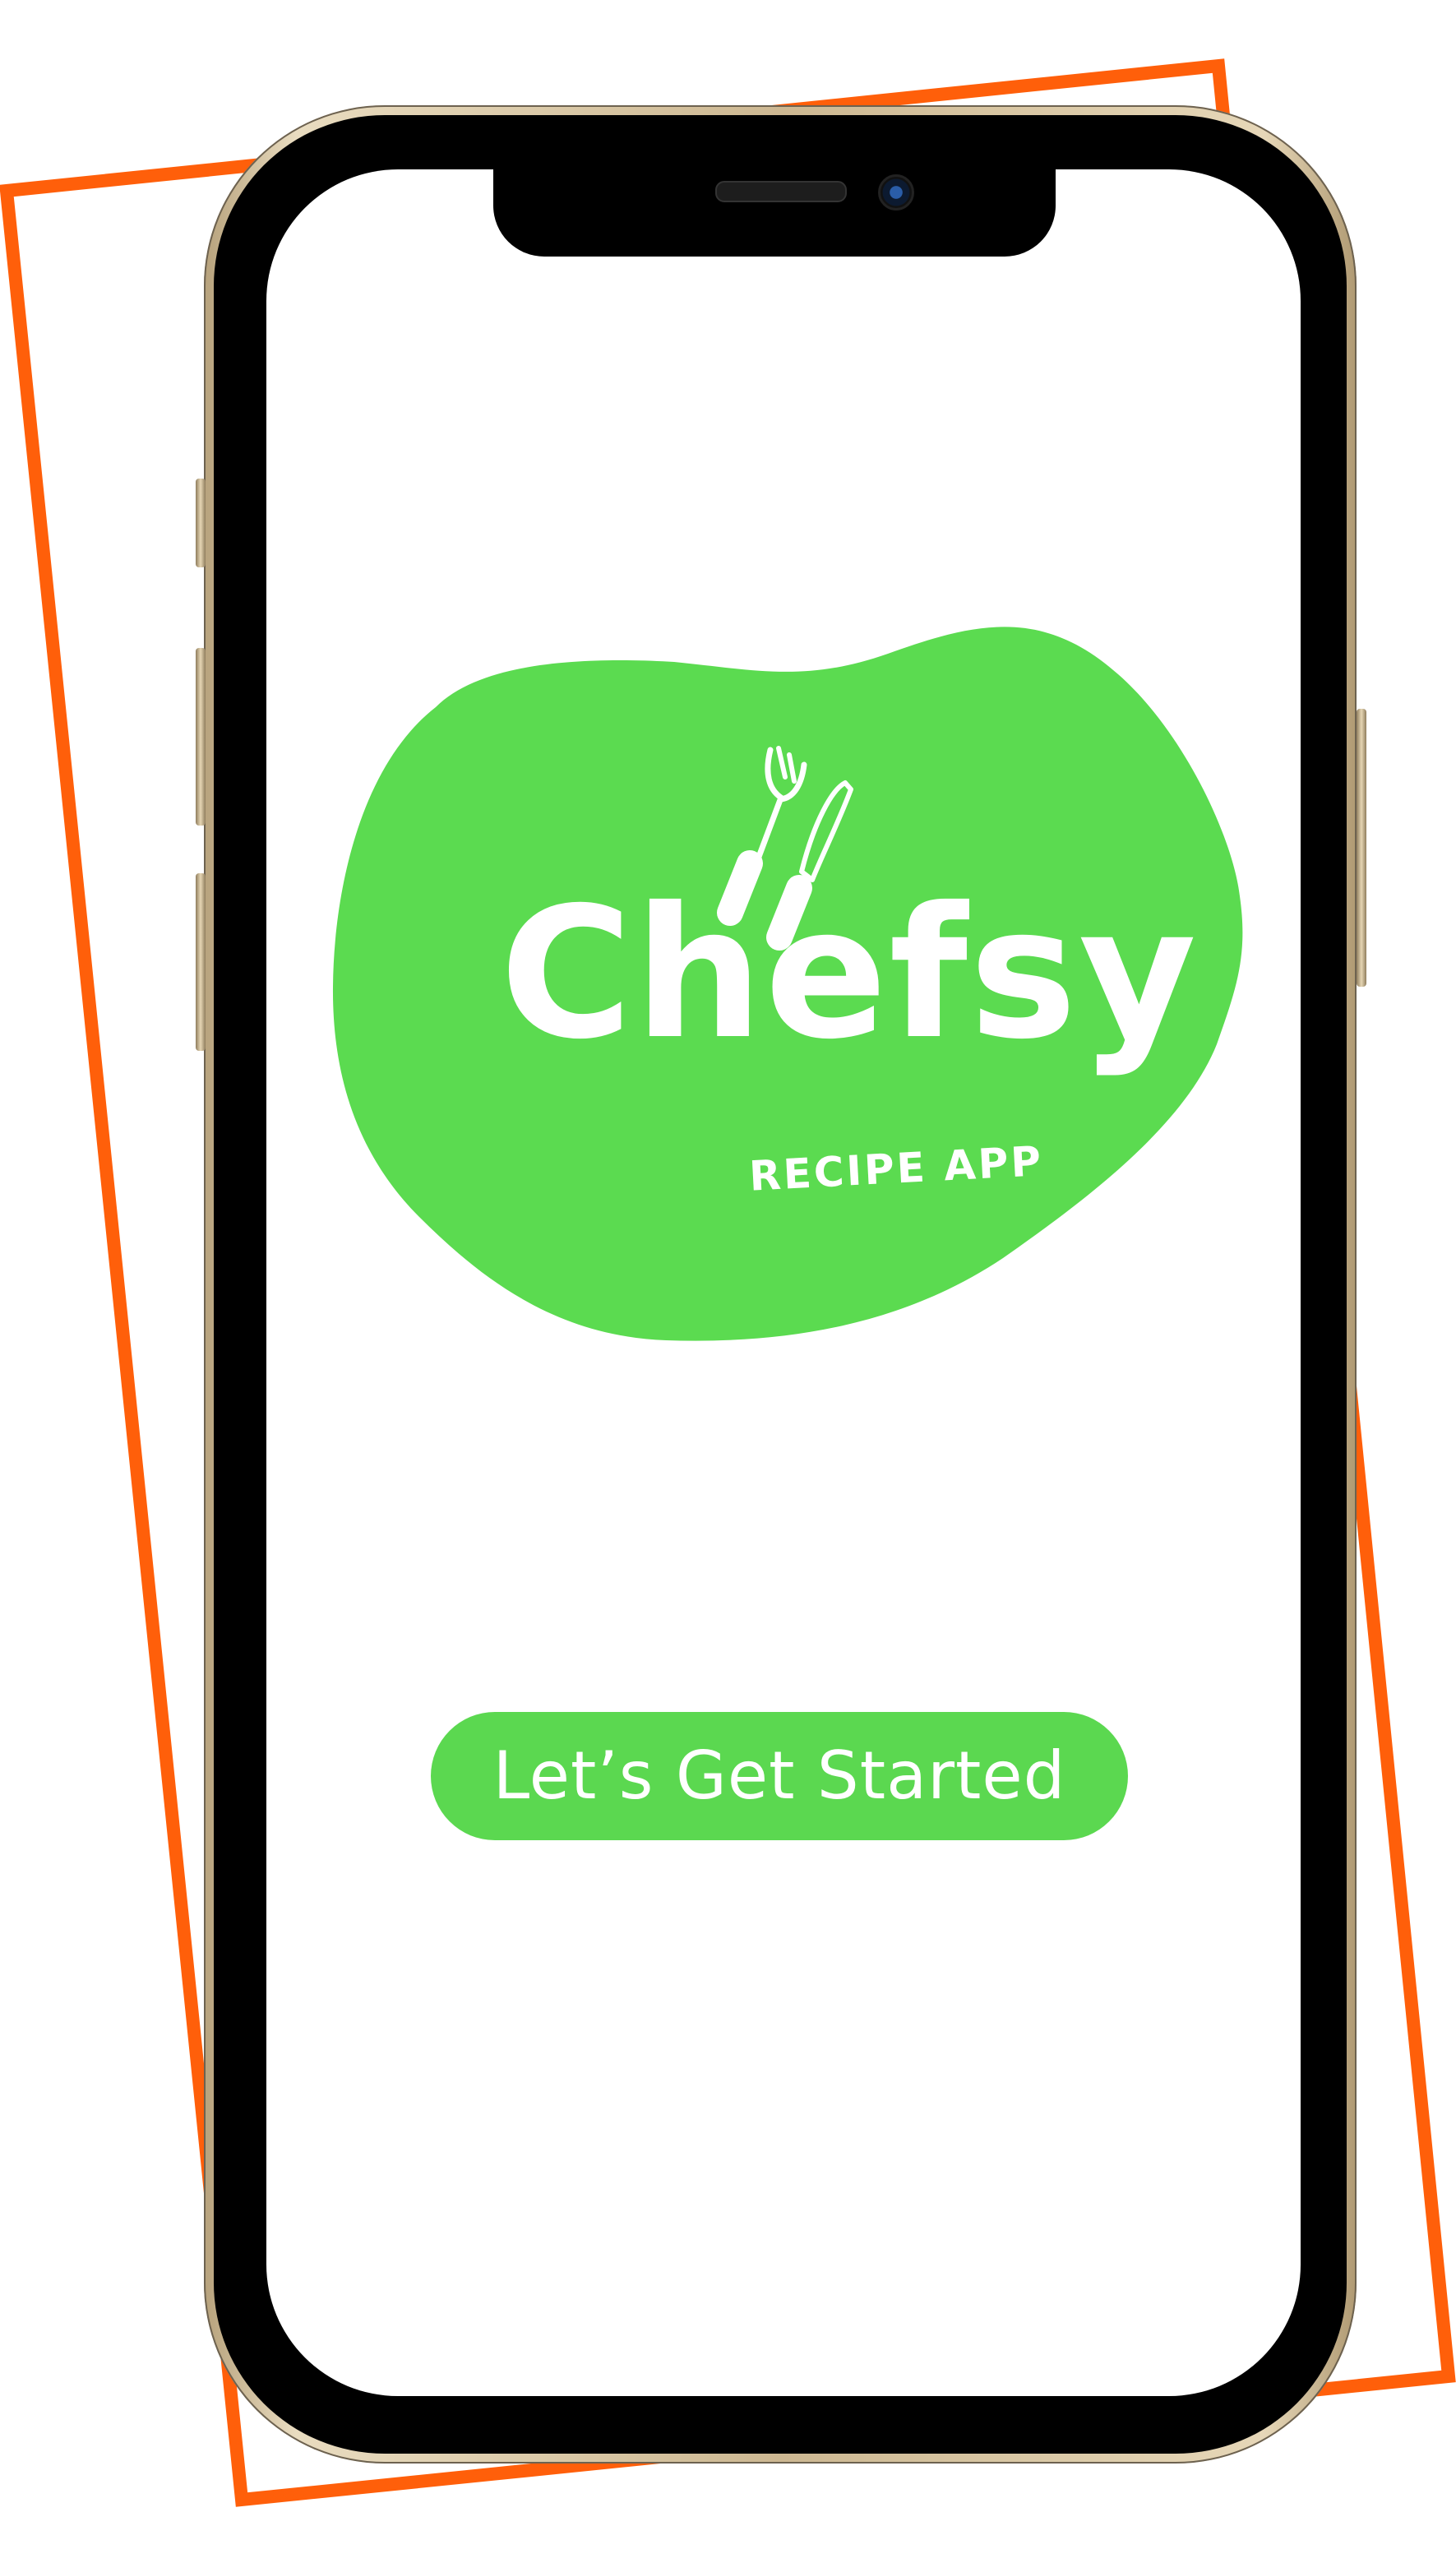 Image resolution: width=1456 pixels, height=2563 pixels. I want to click on get-started-button: Let’s Get Started, so click(779, 1776).